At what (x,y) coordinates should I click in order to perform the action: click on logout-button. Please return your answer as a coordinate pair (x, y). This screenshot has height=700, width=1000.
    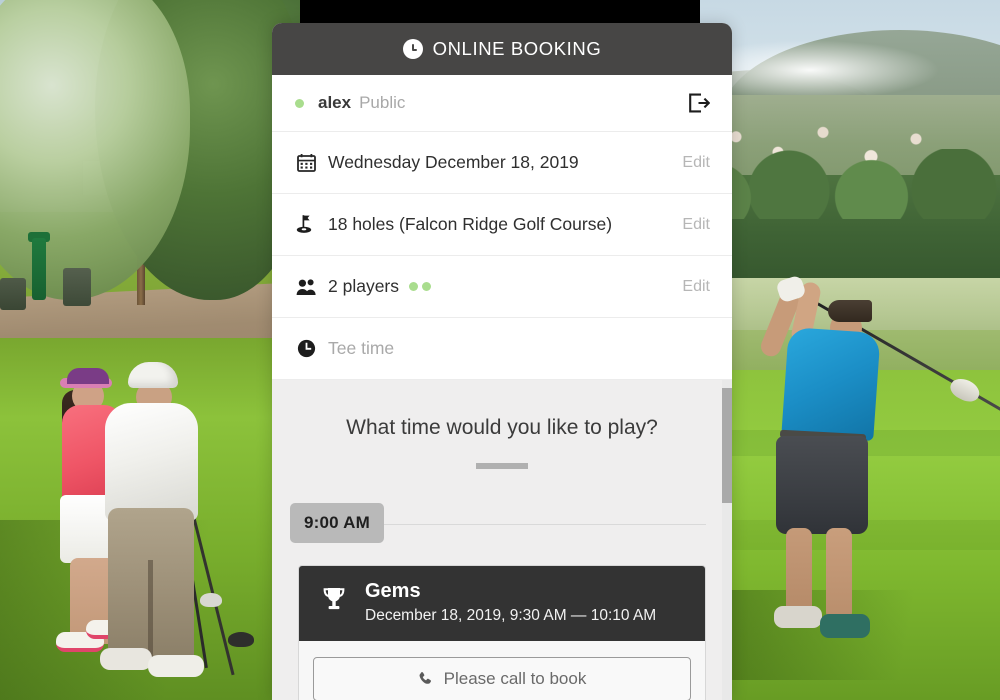
    Looking at the image, I should click on (699, 103).